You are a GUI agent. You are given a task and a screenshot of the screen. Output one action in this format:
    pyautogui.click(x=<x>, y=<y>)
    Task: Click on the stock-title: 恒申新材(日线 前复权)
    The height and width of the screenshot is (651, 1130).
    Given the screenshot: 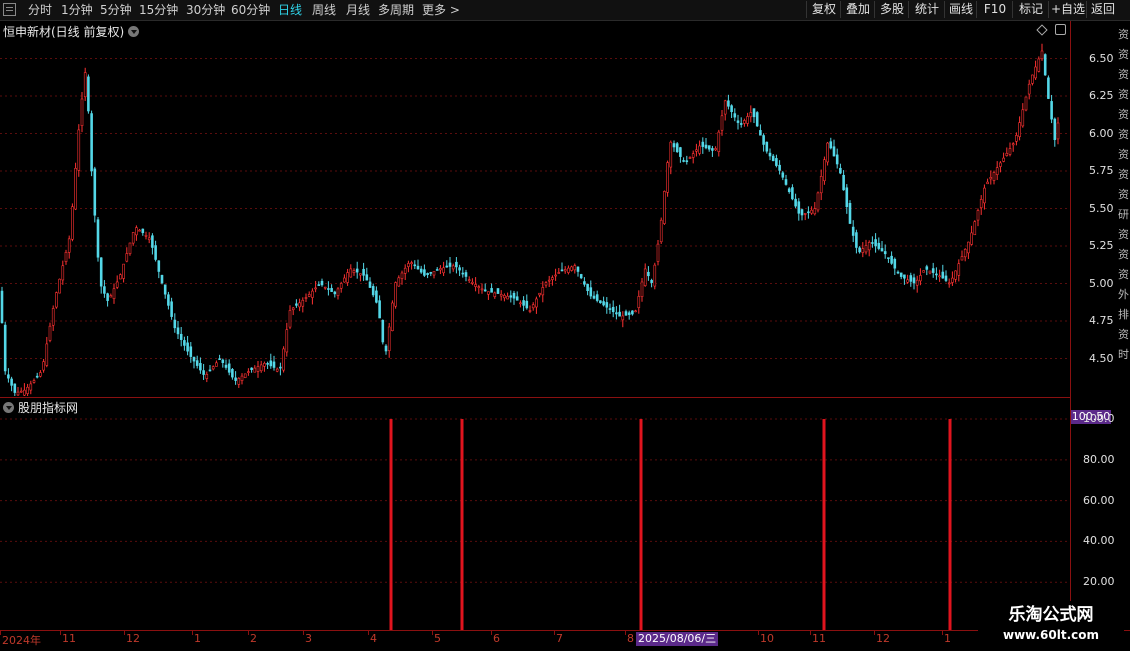 What is the action you would take?
    pyautogui.click(x=71, y=31)
    